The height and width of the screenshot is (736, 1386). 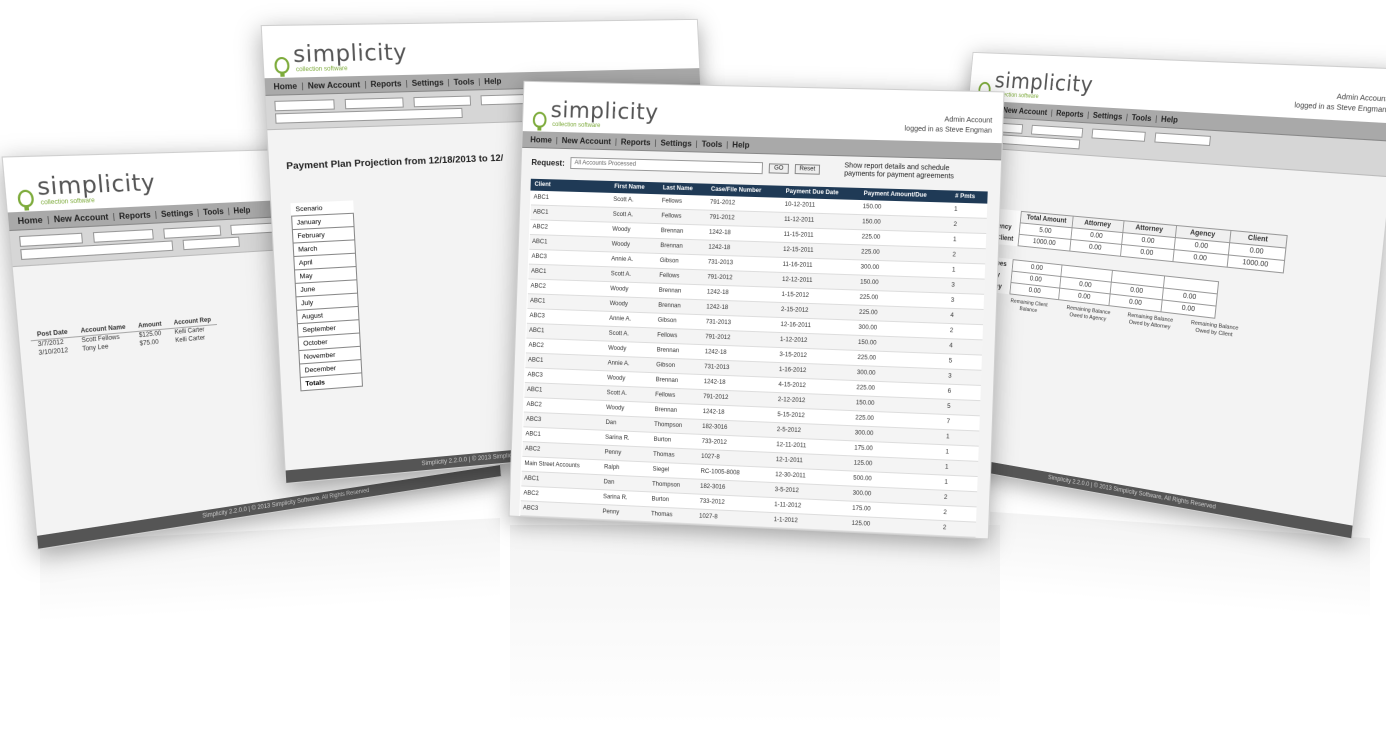 I want to click on table-cell: Ralph, so click(x=623, y=528).